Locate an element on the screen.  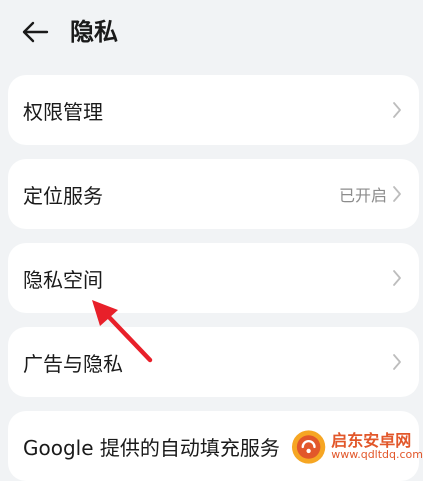
settings-item-label: 隐私空间 is located at coordinates (63, 279).